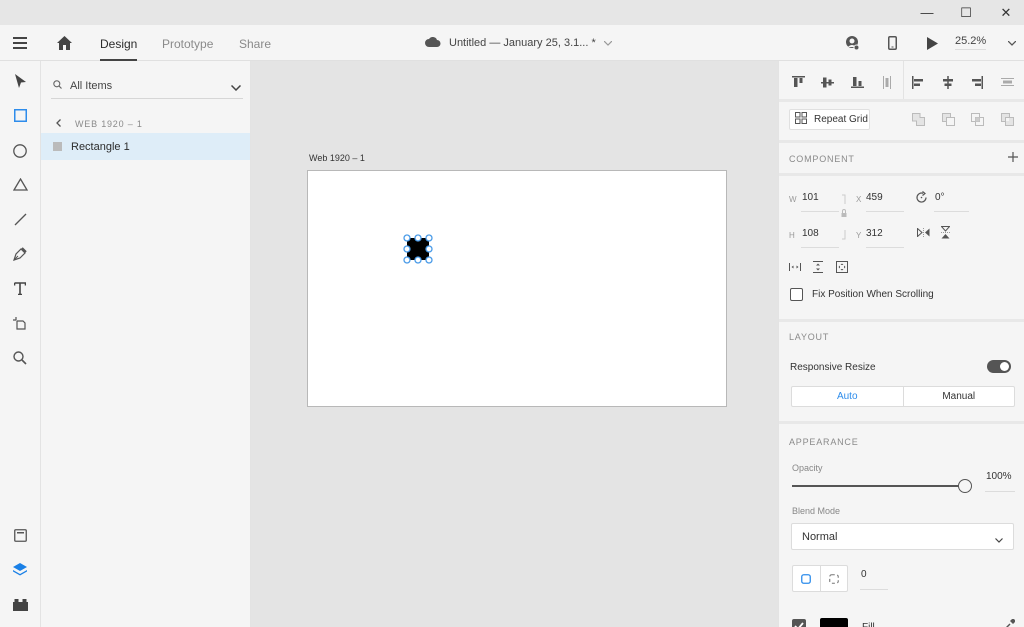  I want to click on rotation-input: 0°, so click(940, 197).